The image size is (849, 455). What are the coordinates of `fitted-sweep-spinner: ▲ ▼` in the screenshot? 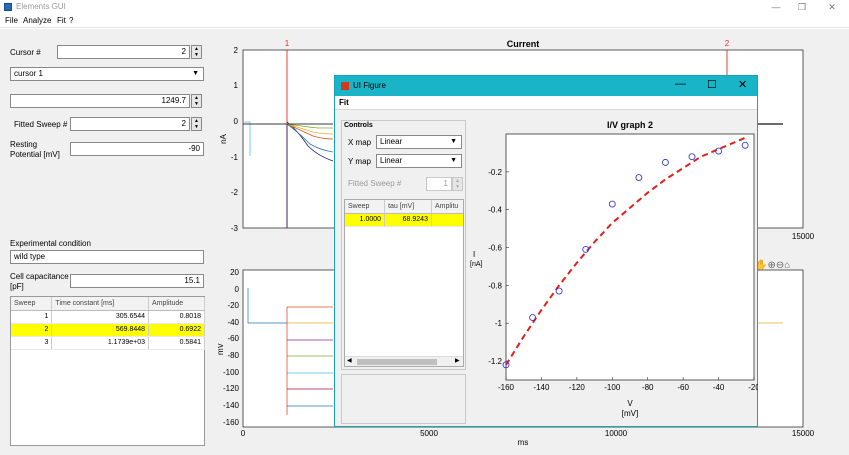 It's located at (196, 124).